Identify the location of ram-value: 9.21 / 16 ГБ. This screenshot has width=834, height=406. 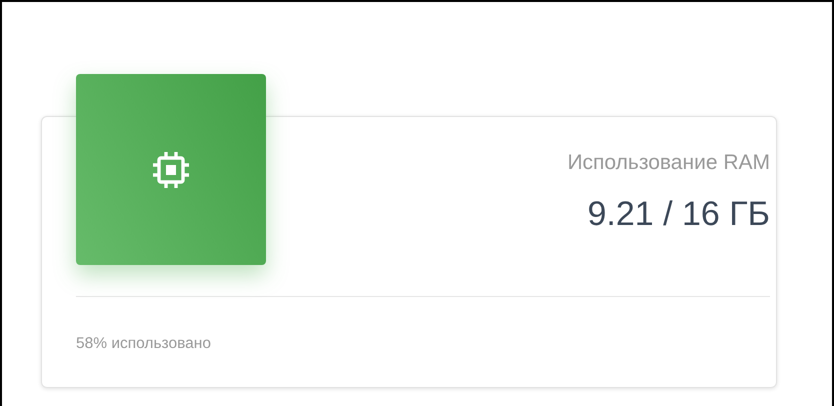
(678, 214).